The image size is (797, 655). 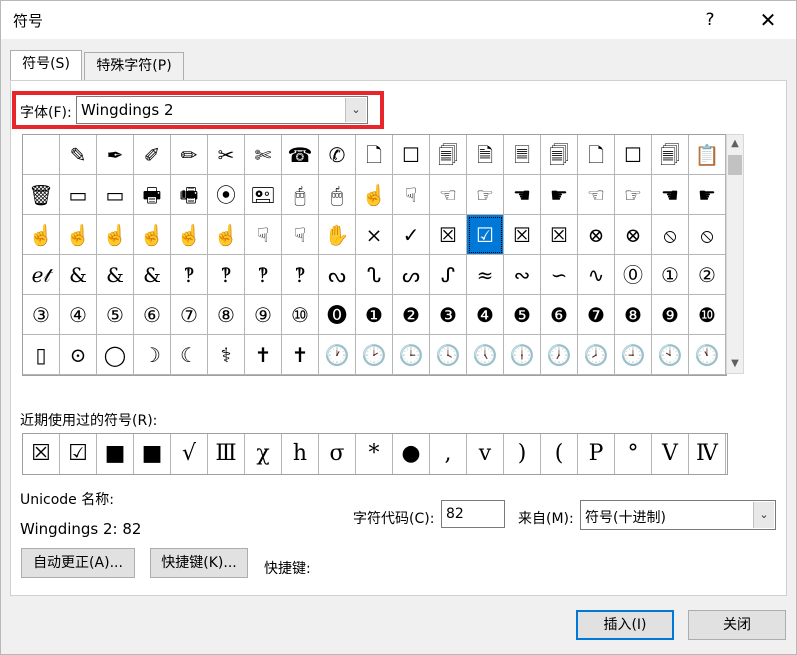 I want to click on symbol-cell: ❿, so click(x=707, y=315).